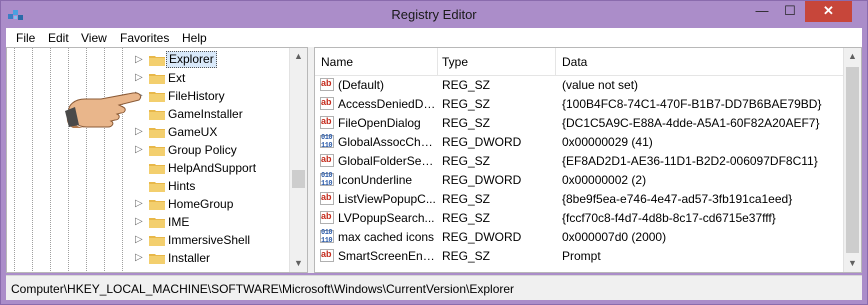  I want to click on menu-edit: Edit, so click(58, 38).